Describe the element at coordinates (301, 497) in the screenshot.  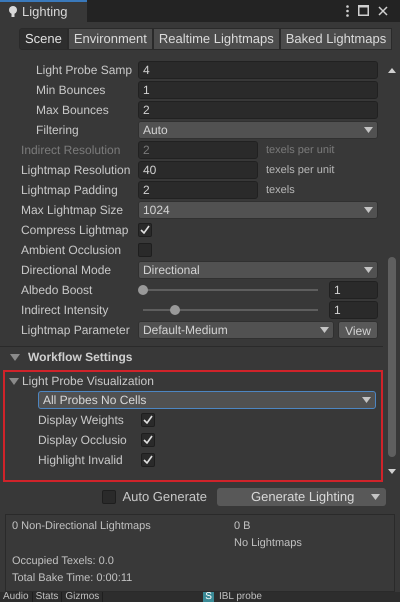
I see `generate-lighting-button: Generate Lighting` at that location.